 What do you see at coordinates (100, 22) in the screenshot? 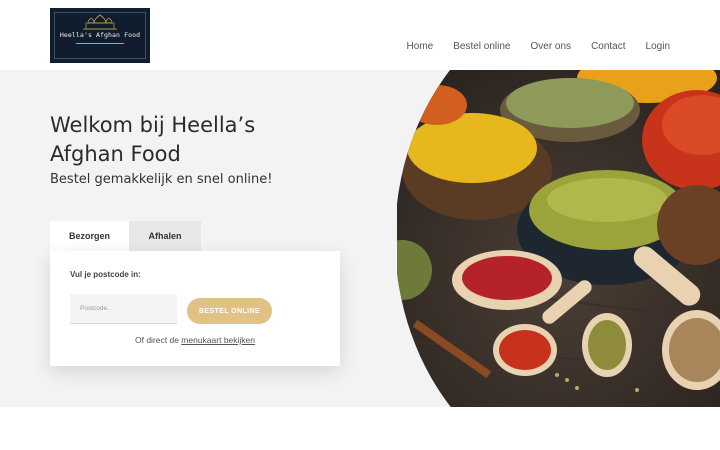
I see `palace-dome-icon` at bounding box center [100, 22].